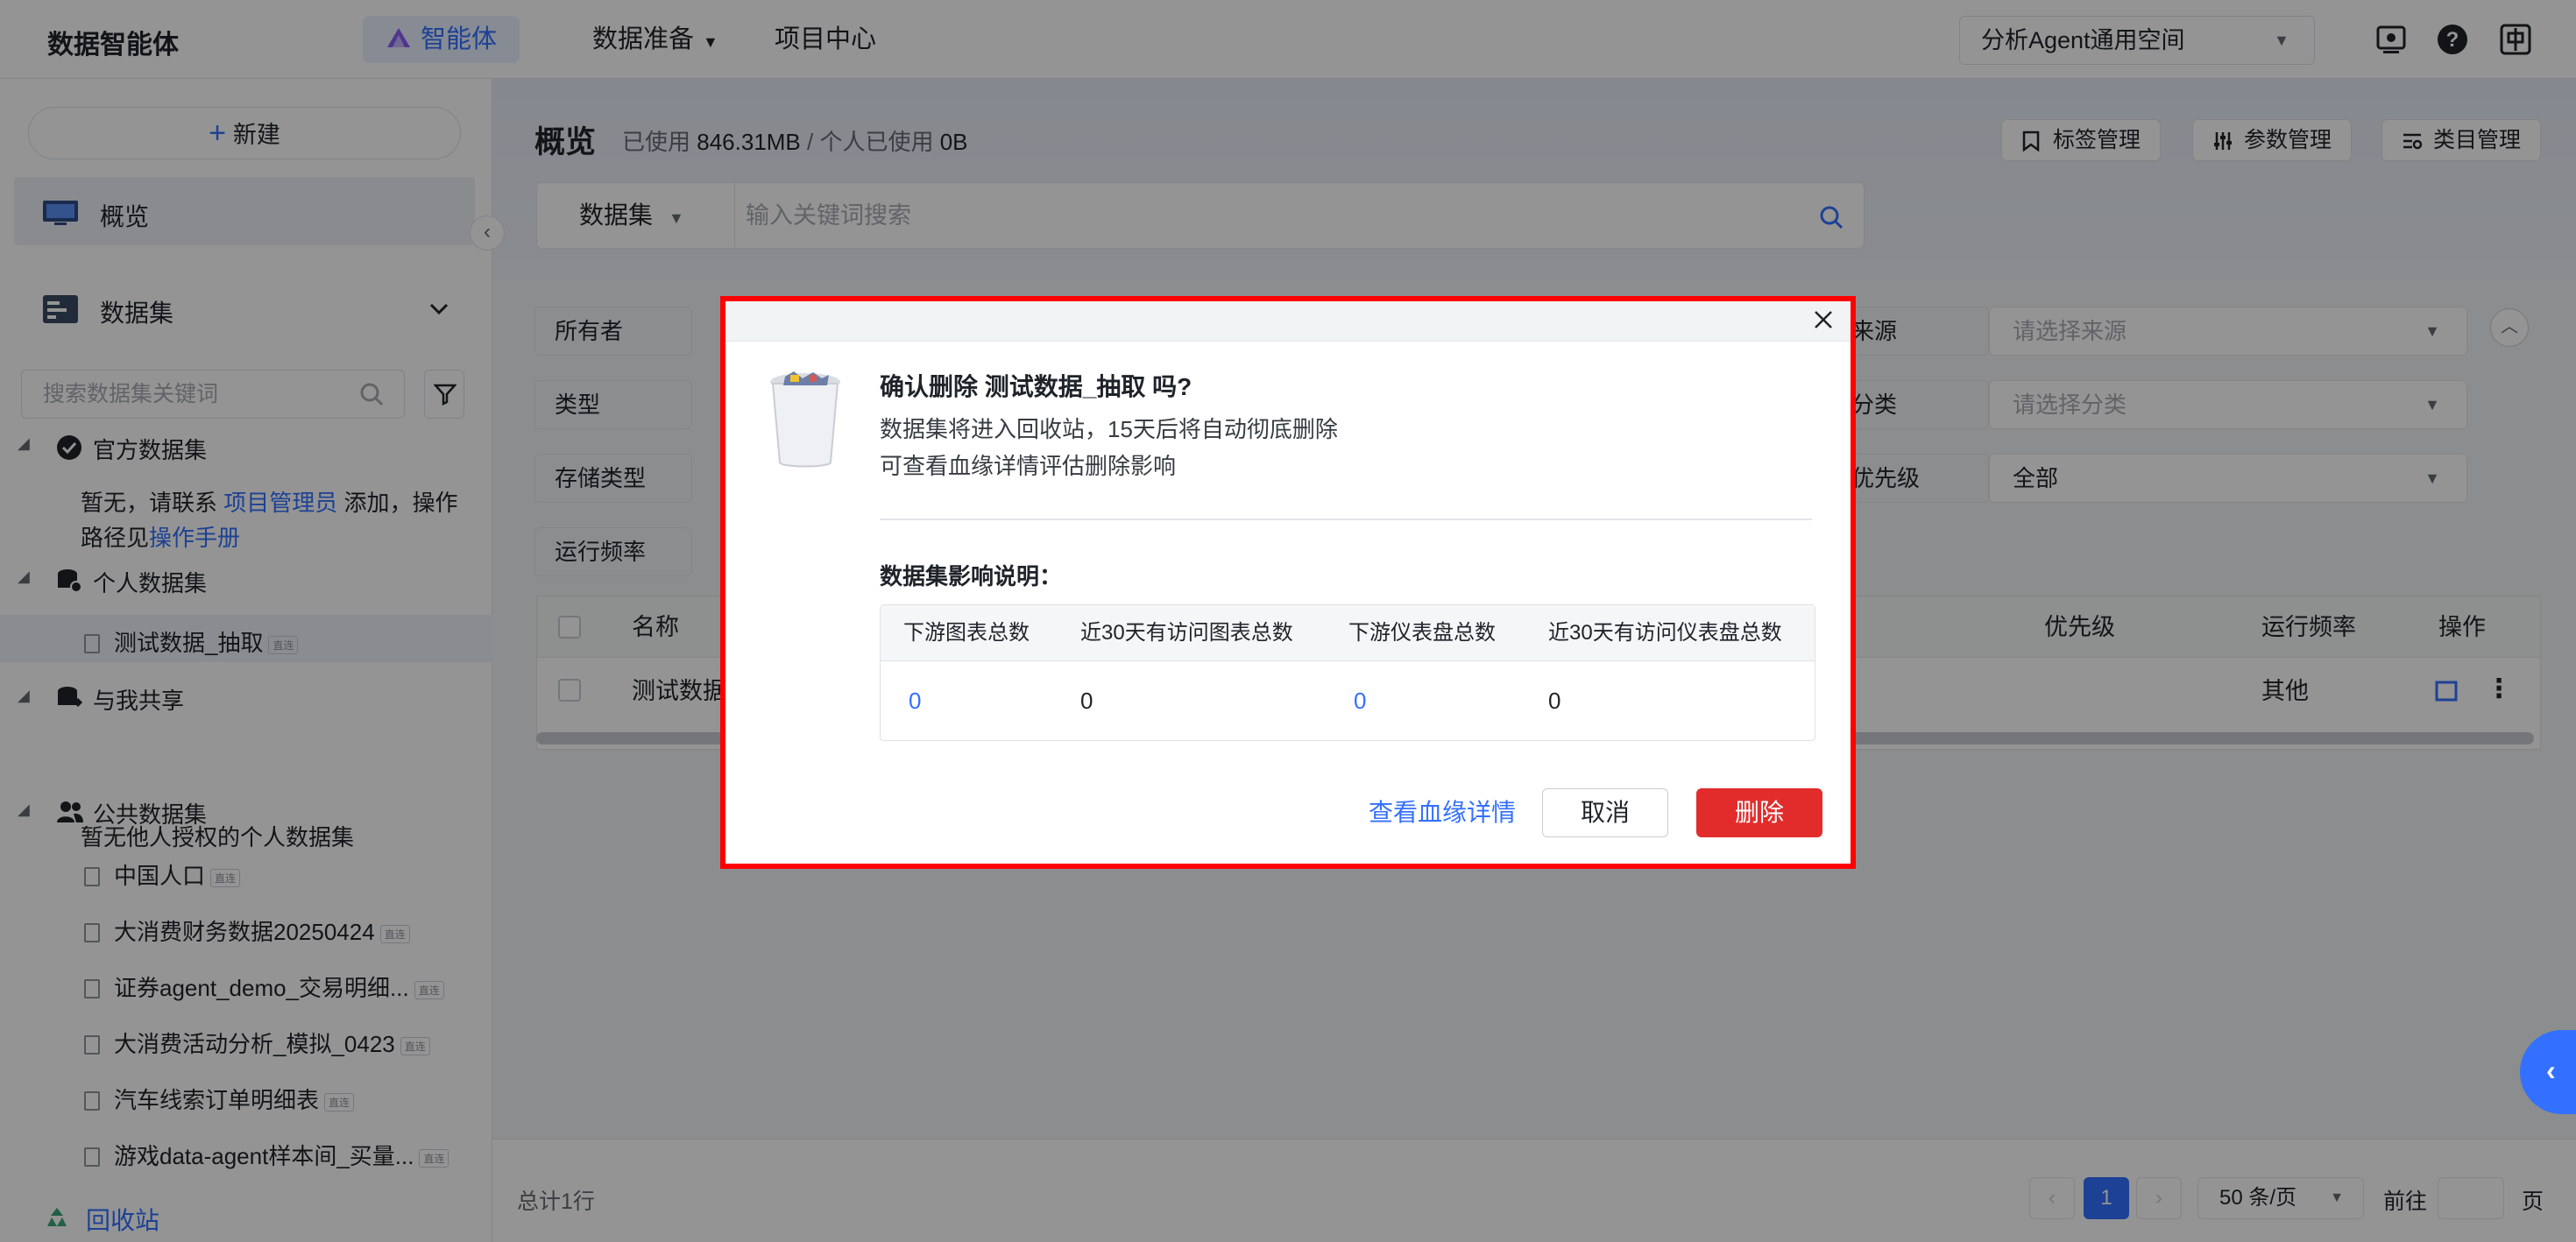 The width and height of the screenshot is (2576, 1242). What do you see at coordinates (1665, 633) in the screenshot?
I see `impact-col-visited-dashboards: 近30天有访问仪表盘总数` at bounding box center [1665, 633].